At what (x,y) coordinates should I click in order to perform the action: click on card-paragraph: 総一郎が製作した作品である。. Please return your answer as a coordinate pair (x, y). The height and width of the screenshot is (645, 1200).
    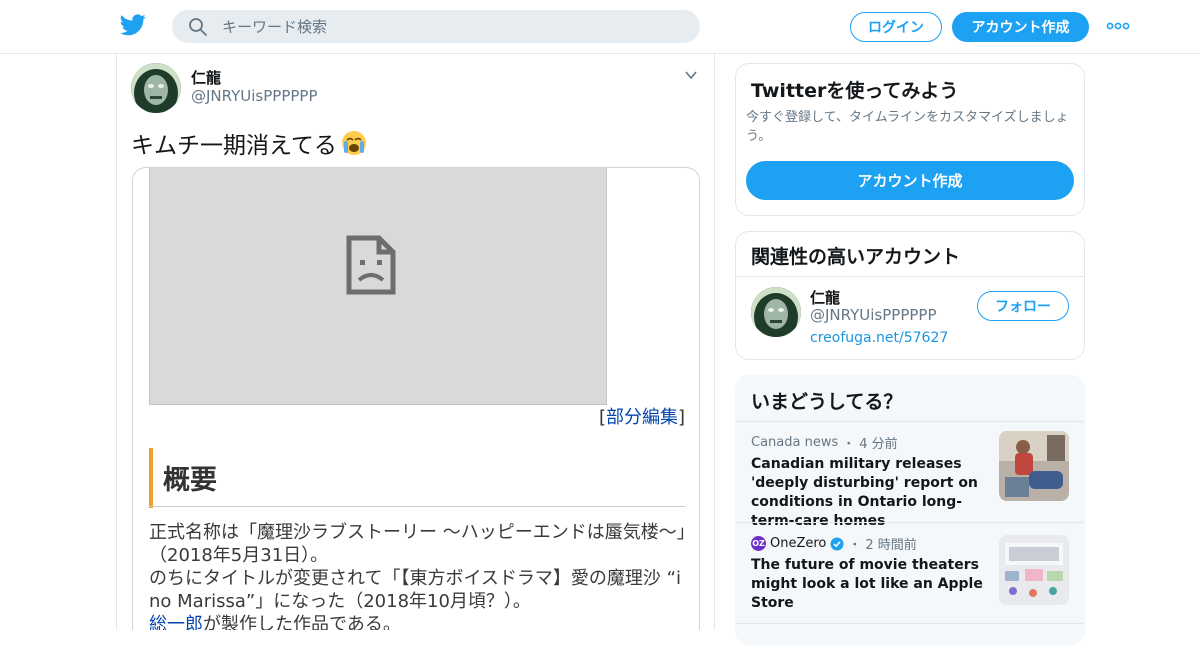
    Looking at the image, I should click on (419, 621).